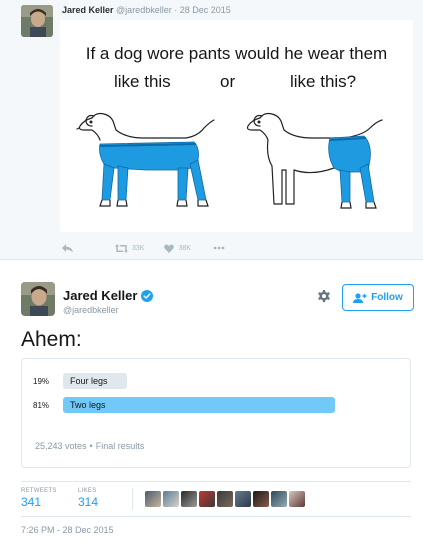 The height and width of the screenshot is (543, 423). Describe the element at coordinates (130, 248) in the screenshot. I see `retweet-button: 33K` at that location.